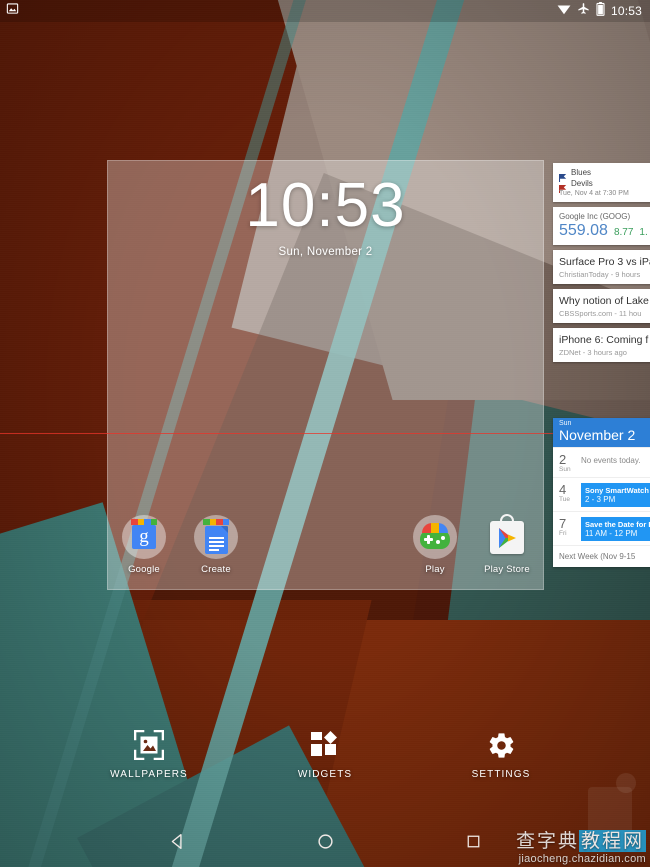 This screenshot has height=867, width=650. I want to click on status-bar: 10:53, so click(325, 11).